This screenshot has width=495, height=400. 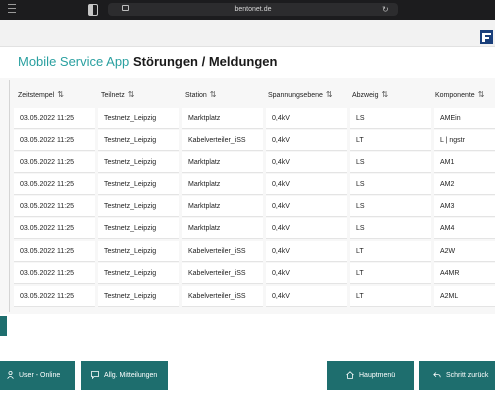 I want to click on browser-toolbar: bentonet.de ↻, so click(x=247, y=10).